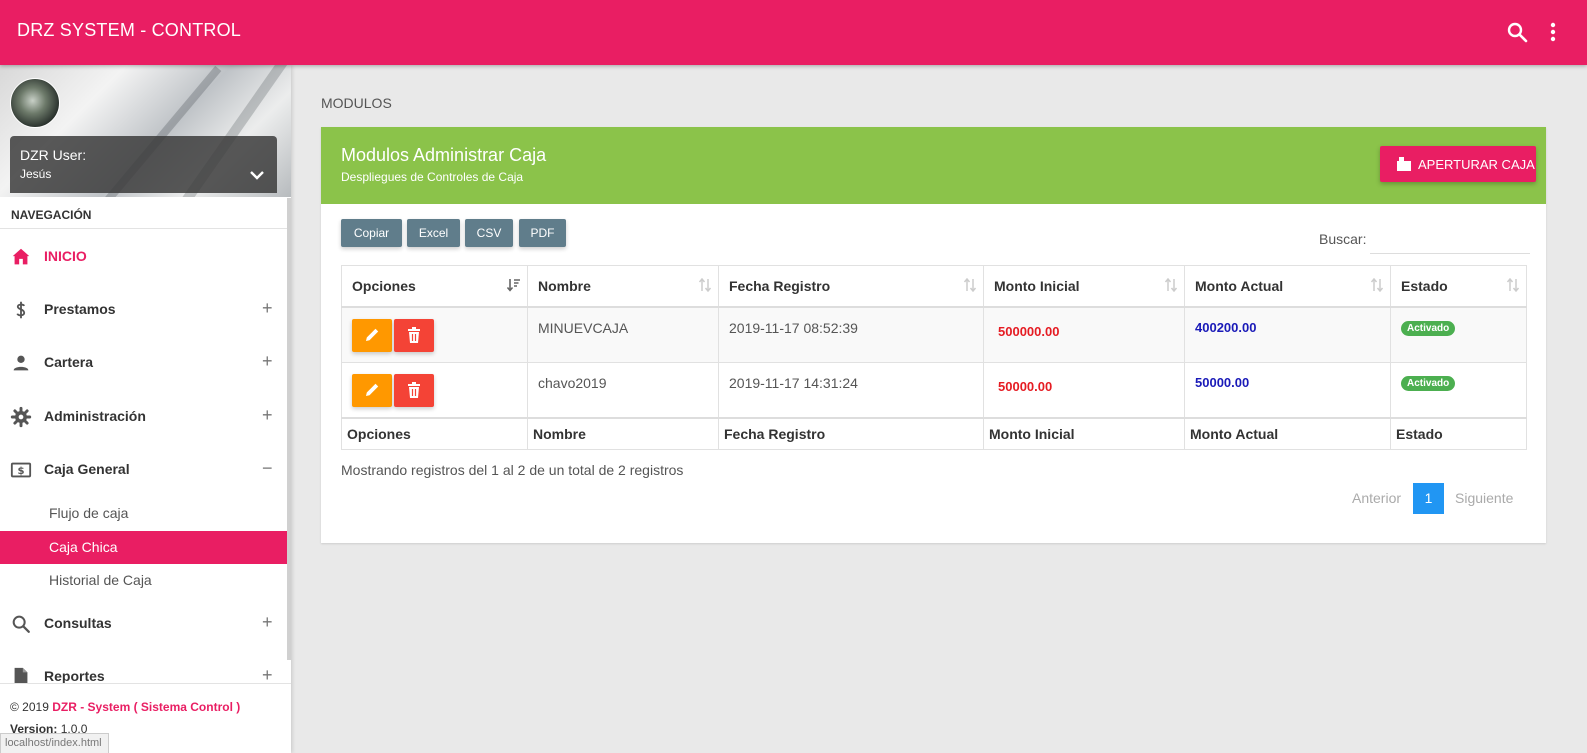  I want to click on sidebar-item-label: Caja General, so click(87, 469).